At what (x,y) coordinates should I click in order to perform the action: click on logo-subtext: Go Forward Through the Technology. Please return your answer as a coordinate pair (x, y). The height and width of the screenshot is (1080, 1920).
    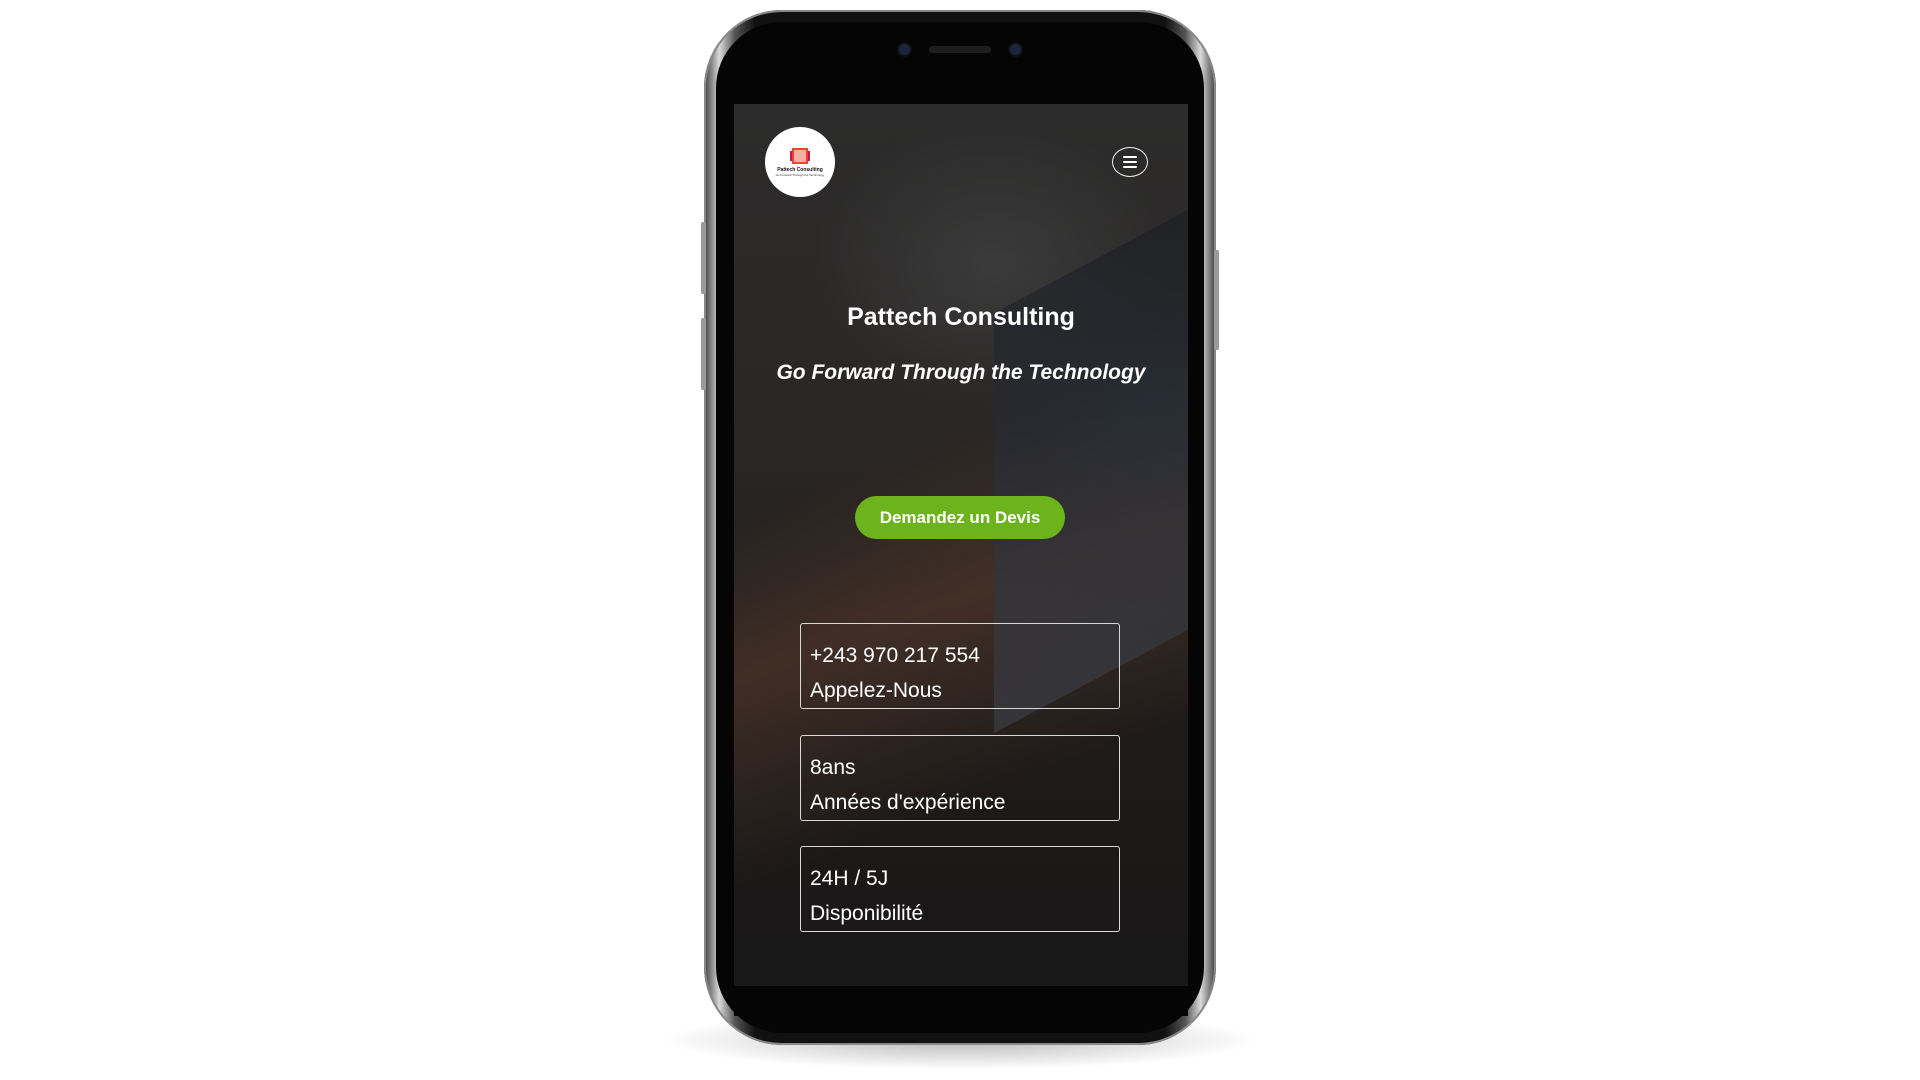
    Looking at the image, I should click on (800, 174).